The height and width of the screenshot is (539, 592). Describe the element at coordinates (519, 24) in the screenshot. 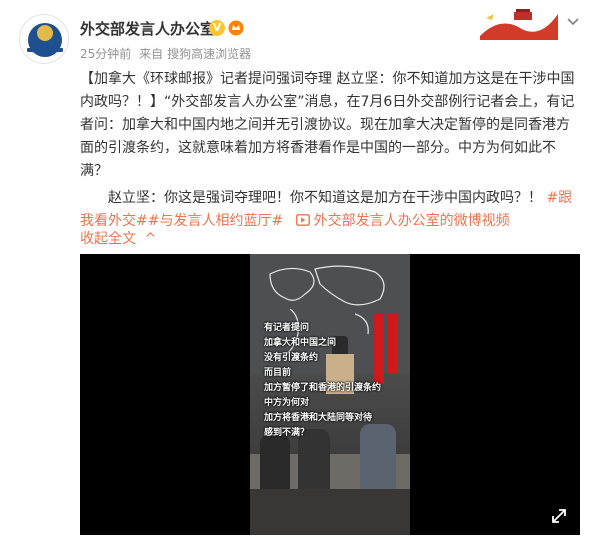

I see `great-wall-banner-icon` at that location.